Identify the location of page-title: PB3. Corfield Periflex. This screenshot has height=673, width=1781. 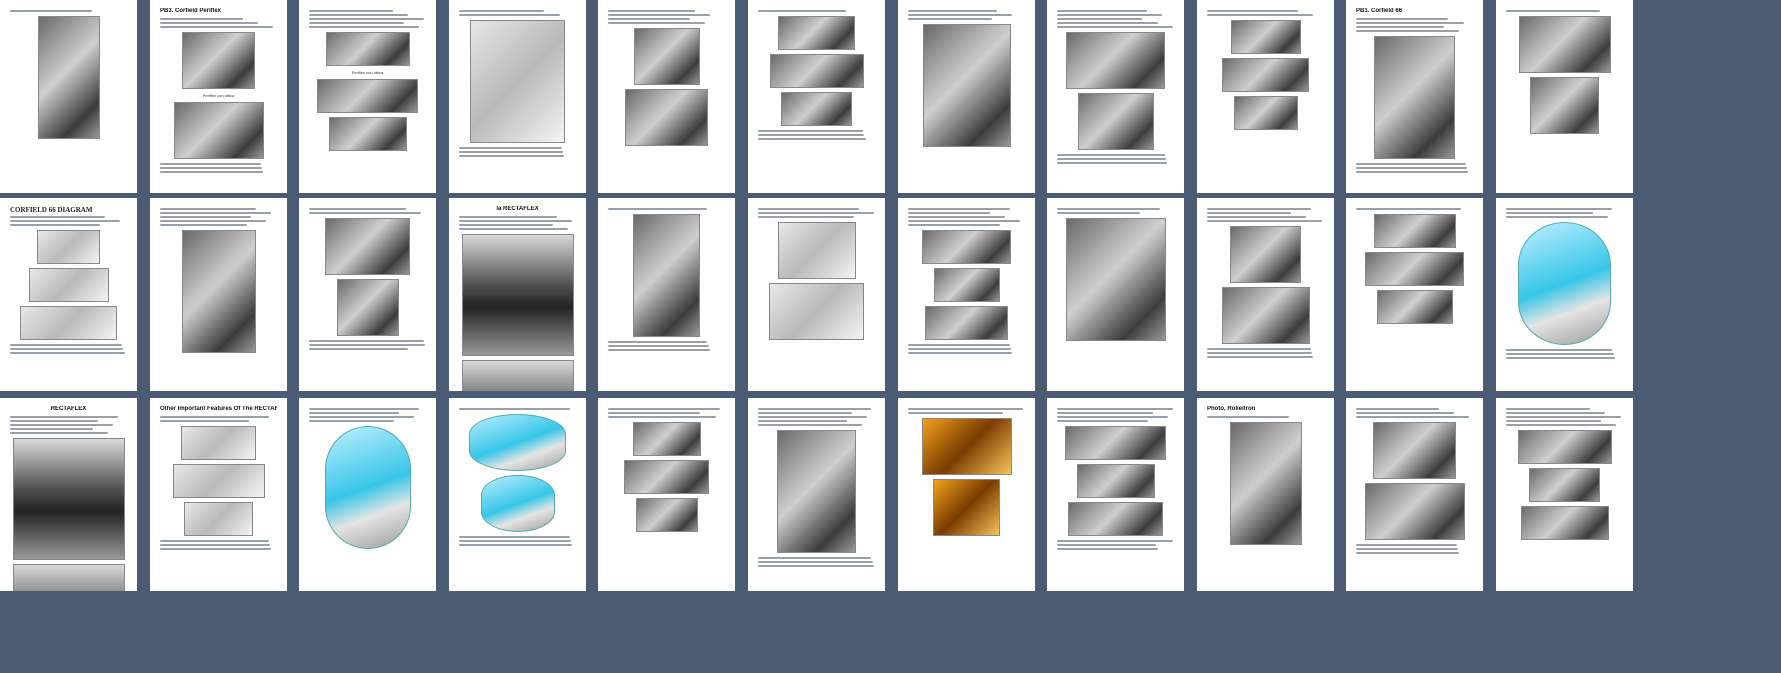
(191, 11).